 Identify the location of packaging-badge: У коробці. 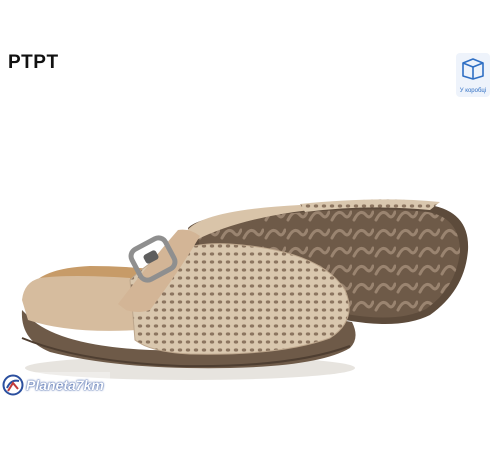
(473, 75).